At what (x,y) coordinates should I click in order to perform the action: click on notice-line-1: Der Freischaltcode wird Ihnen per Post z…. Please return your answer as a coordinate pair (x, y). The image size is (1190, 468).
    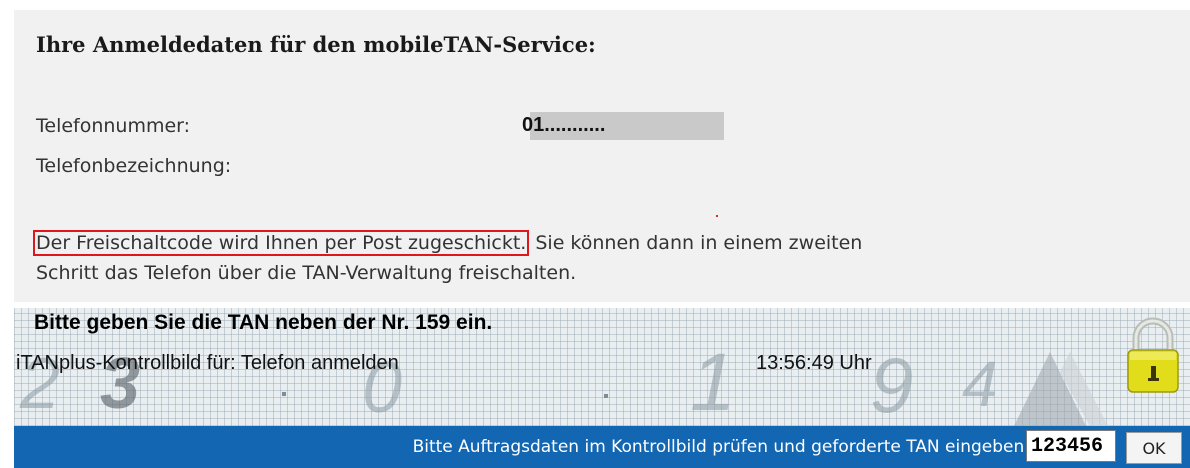
    Looking at the image, I should click on (448, 243).